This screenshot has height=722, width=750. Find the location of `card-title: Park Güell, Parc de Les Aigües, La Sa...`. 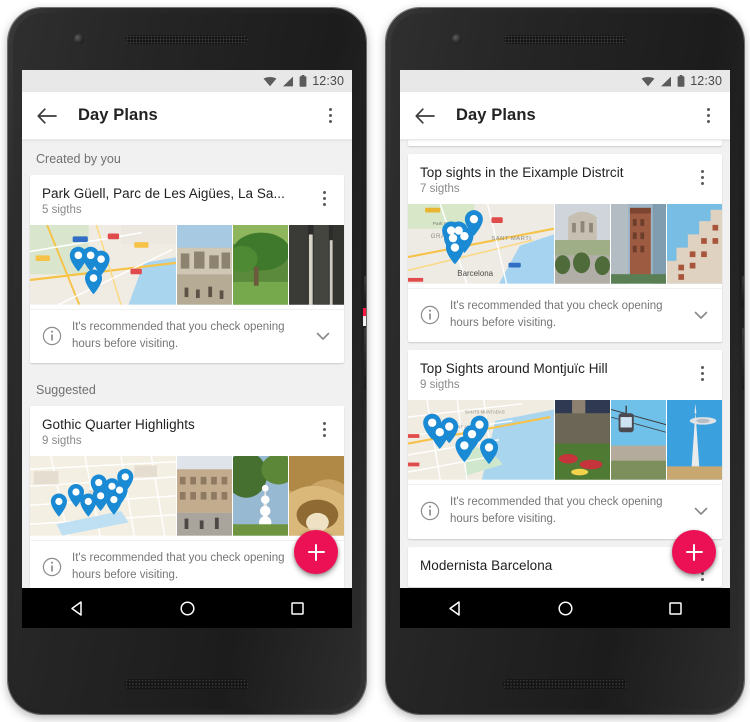

card-title: Park Güell, Parc de Les Aigües, La Sa... is located at coordinates (163, 193).